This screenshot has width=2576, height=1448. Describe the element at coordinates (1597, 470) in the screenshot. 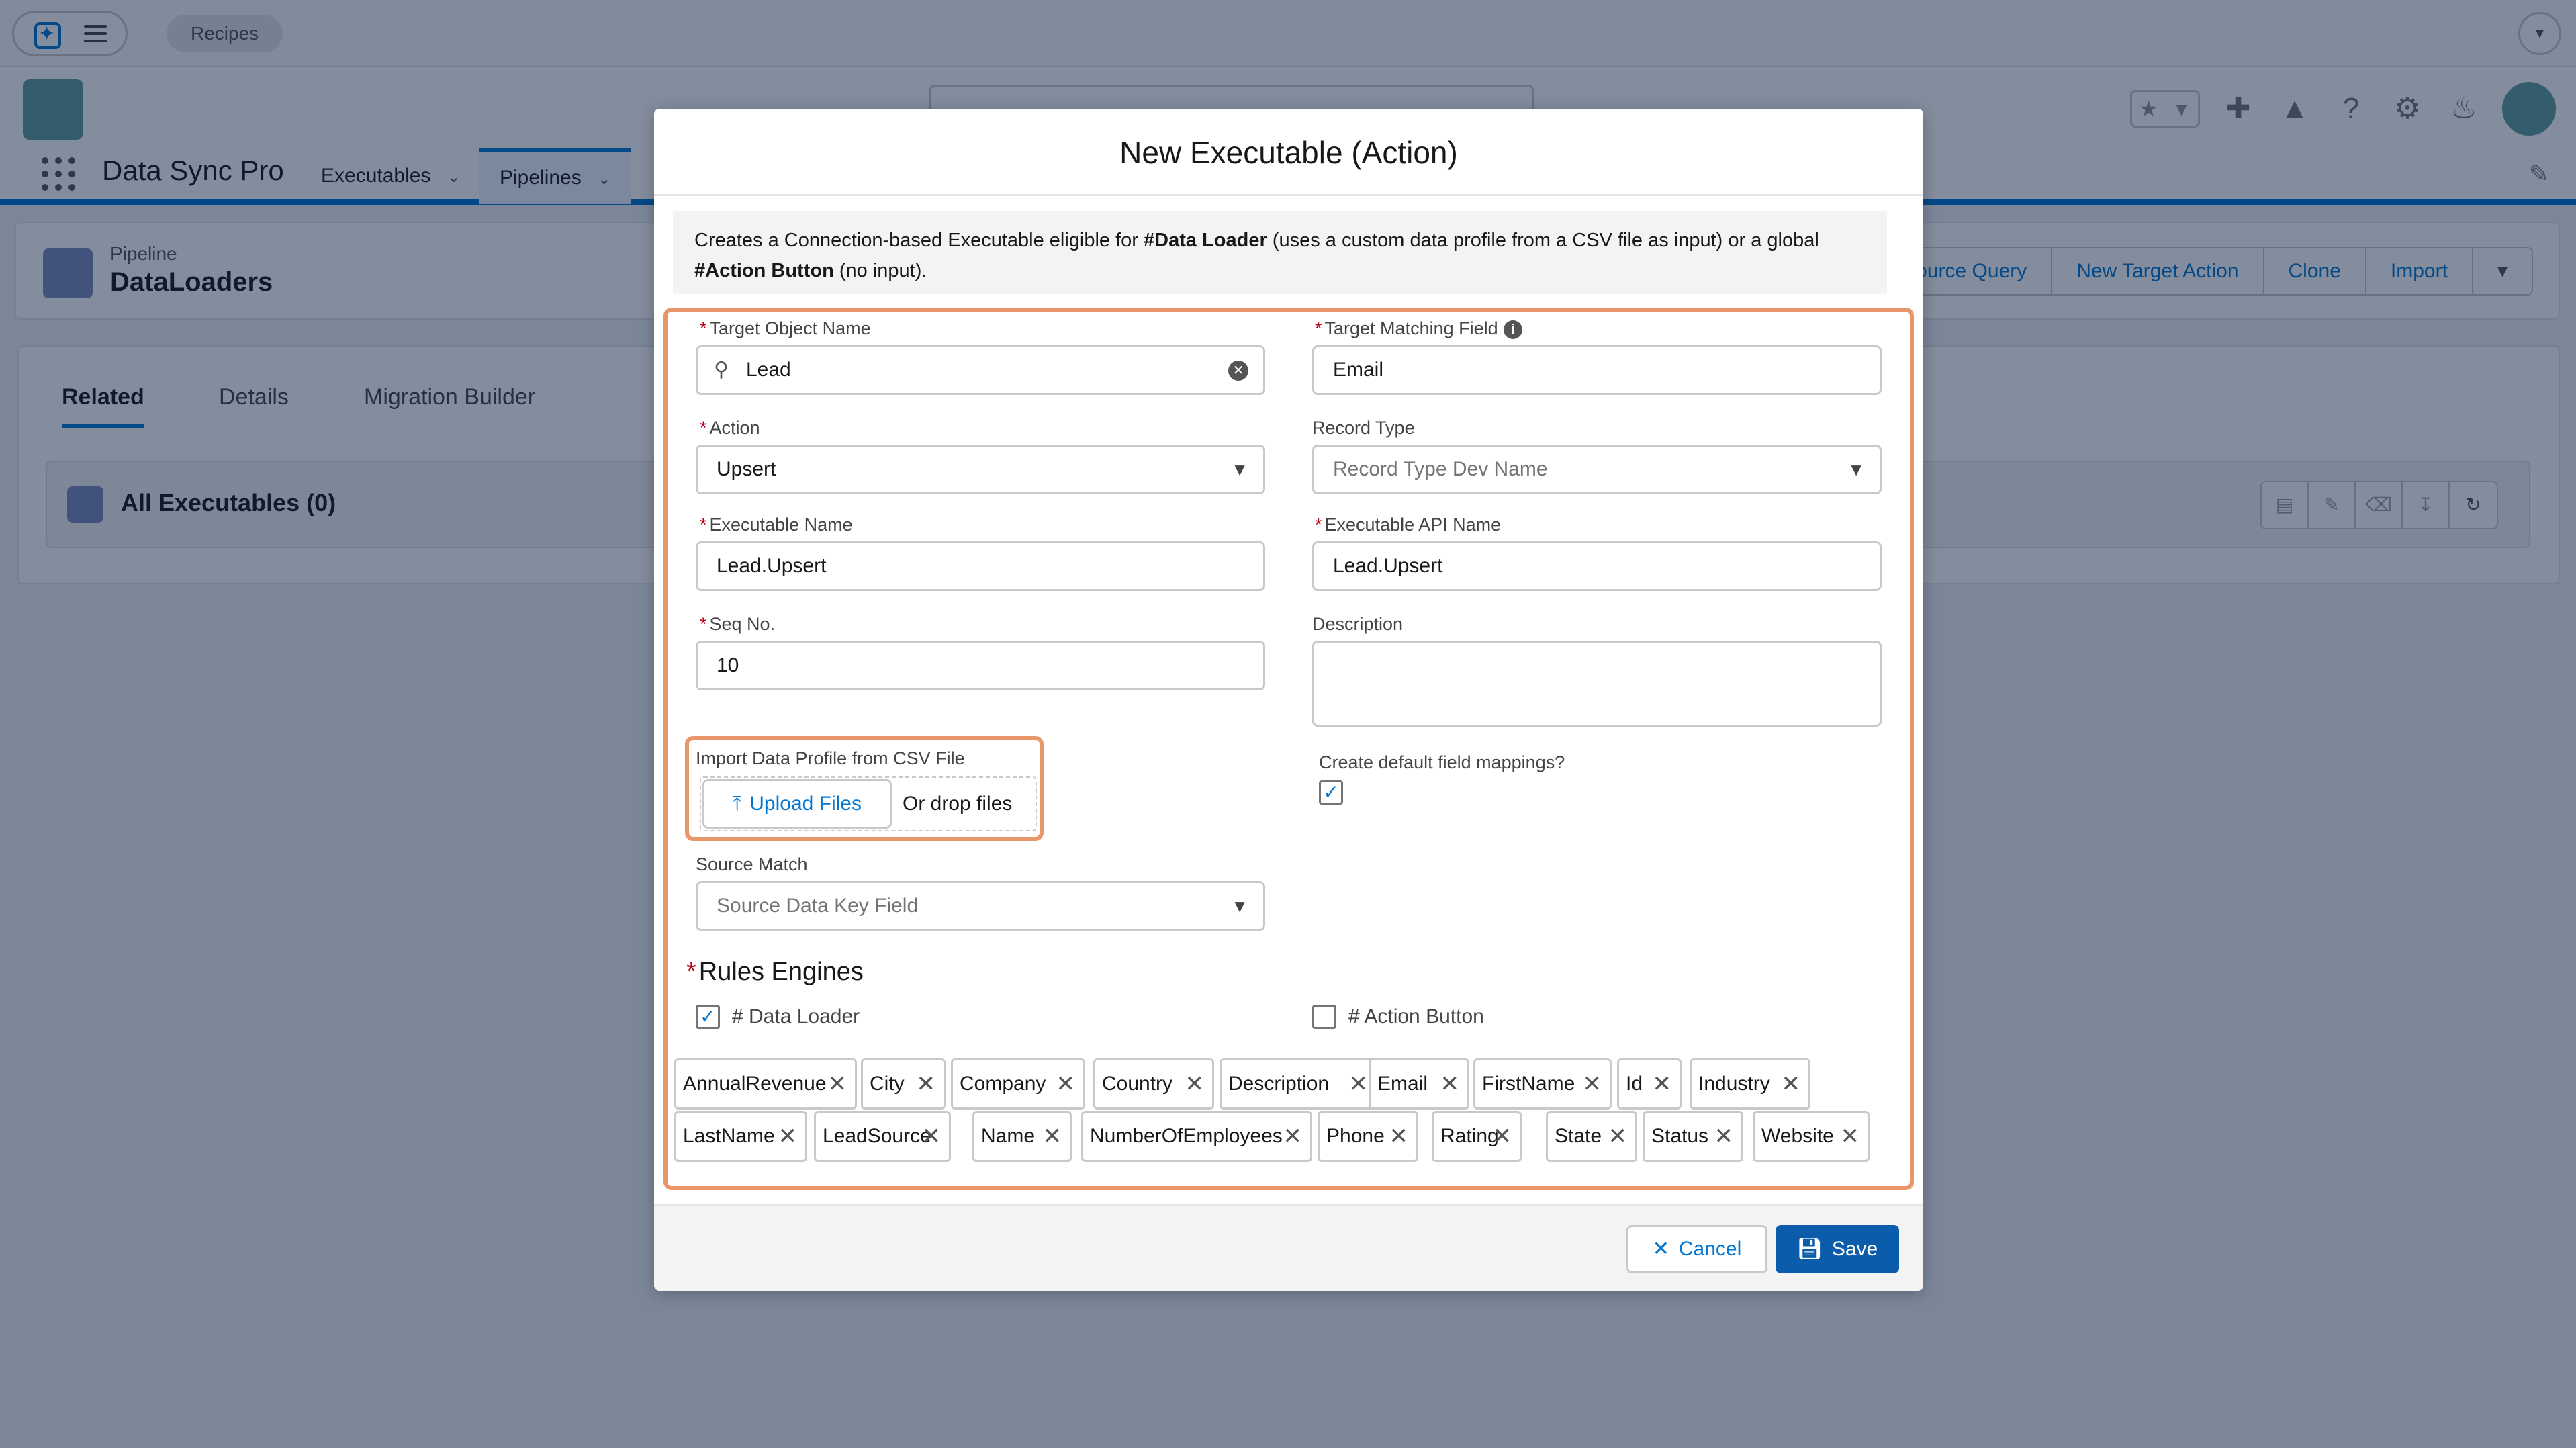

I see `record-type-select: Record Type Dev Name ▼` at that location.